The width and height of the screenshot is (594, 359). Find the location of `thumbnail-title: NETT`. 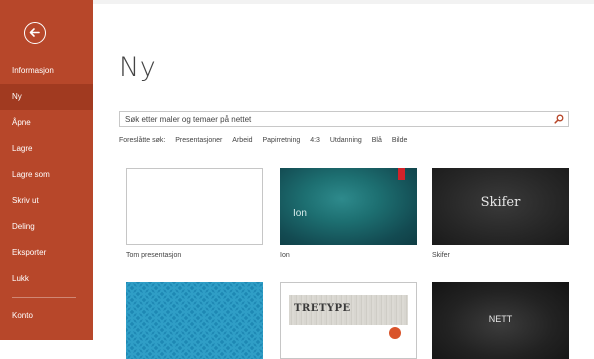

thumbnail-title: NETT is located at coordinates (500, 319).